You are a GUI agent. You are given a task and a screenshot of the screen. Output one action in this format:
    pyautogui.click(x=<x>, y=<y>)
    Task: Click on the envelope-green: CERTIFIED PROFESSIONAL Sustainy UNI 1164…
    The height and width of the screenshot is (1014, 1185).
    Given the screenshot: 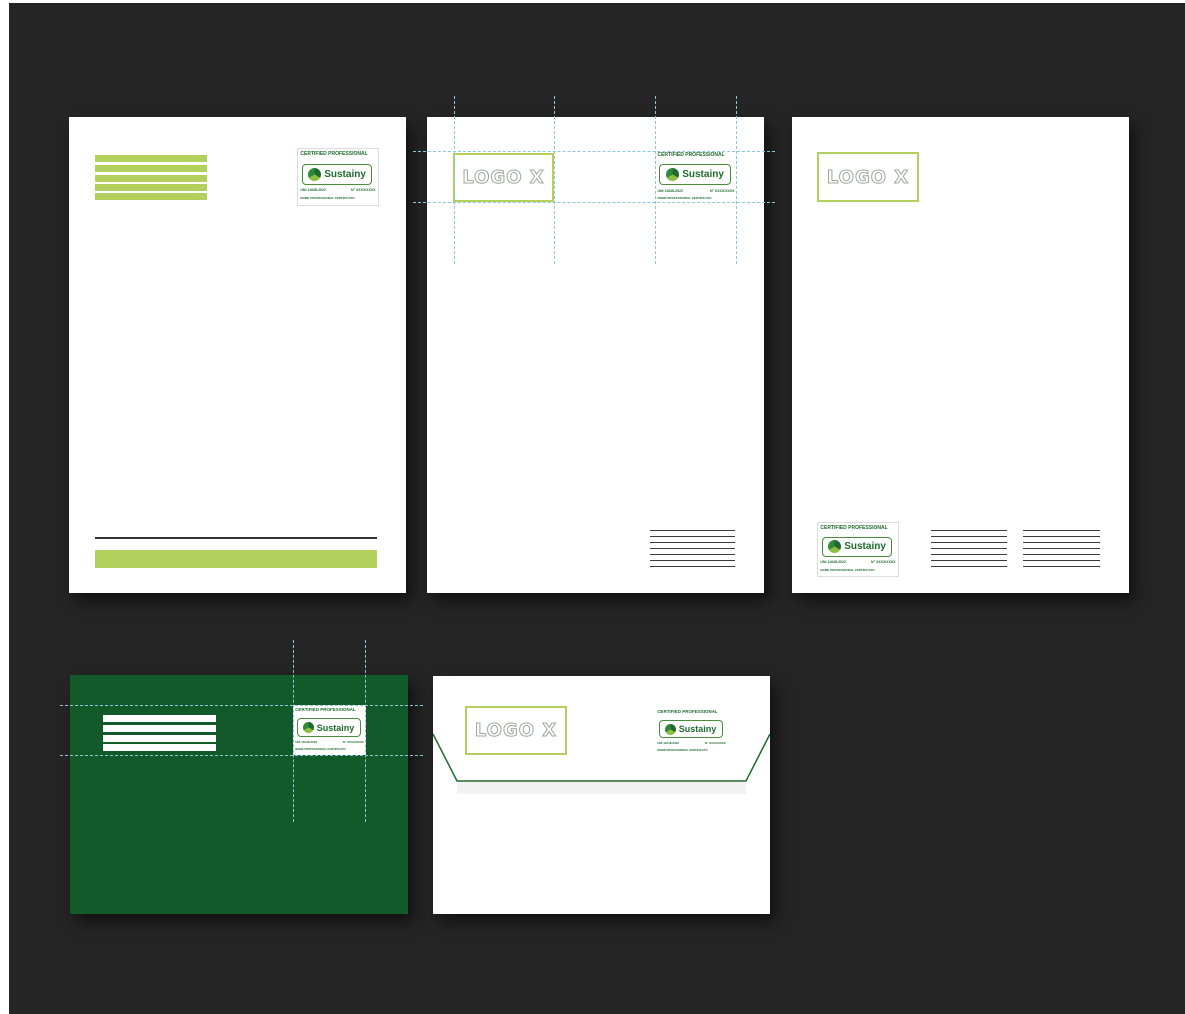 What is the action you would take?
    pyautogui.click(x=239, y=794)
    